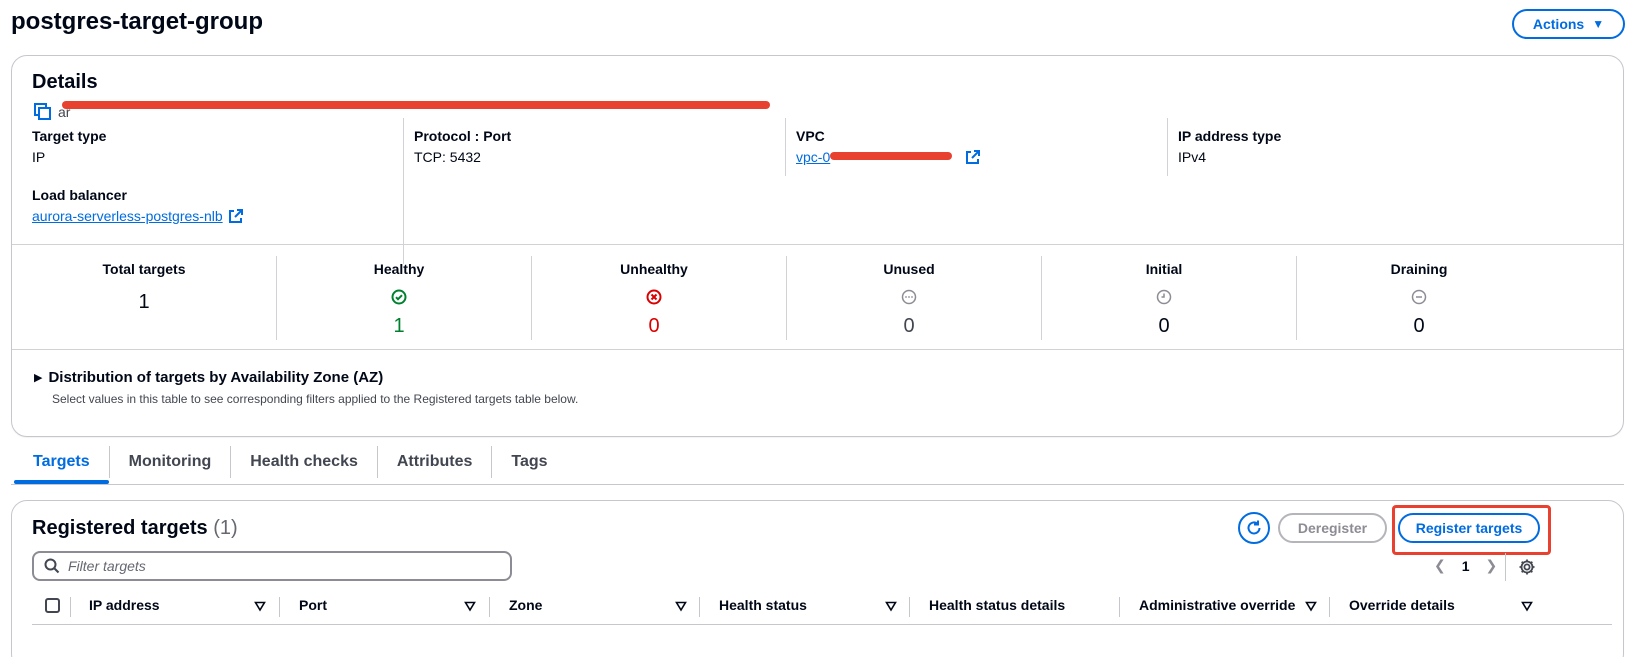  Describe the element at coordinates (144, 287) in the screenshot. I see `stat-total-targets: Total targets 1` at that location.